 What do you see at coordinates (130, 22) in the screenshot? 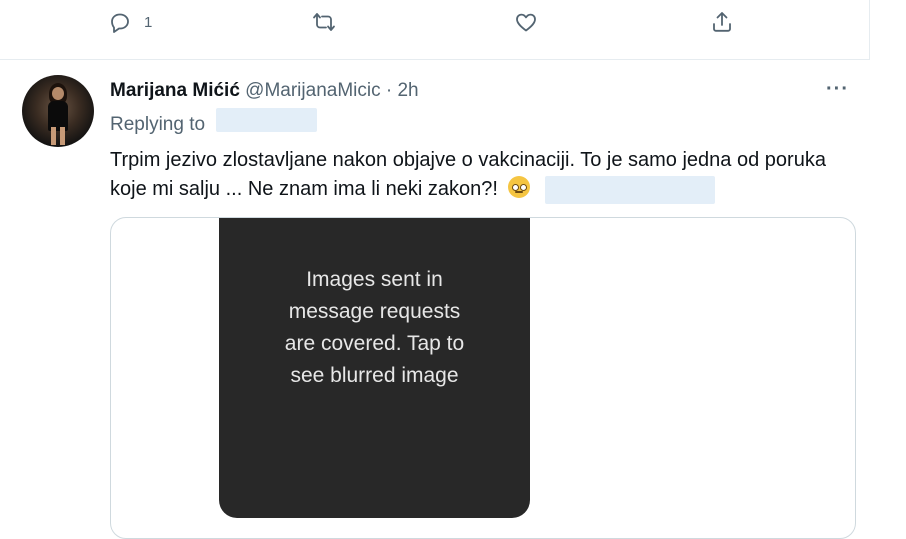
I see `reply-button: 1` at bounding box center [130, 22].